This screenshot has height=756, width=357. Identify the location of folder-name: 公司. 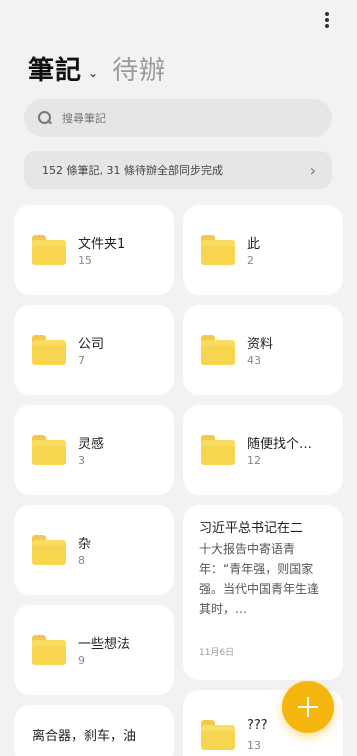
(91, 344).